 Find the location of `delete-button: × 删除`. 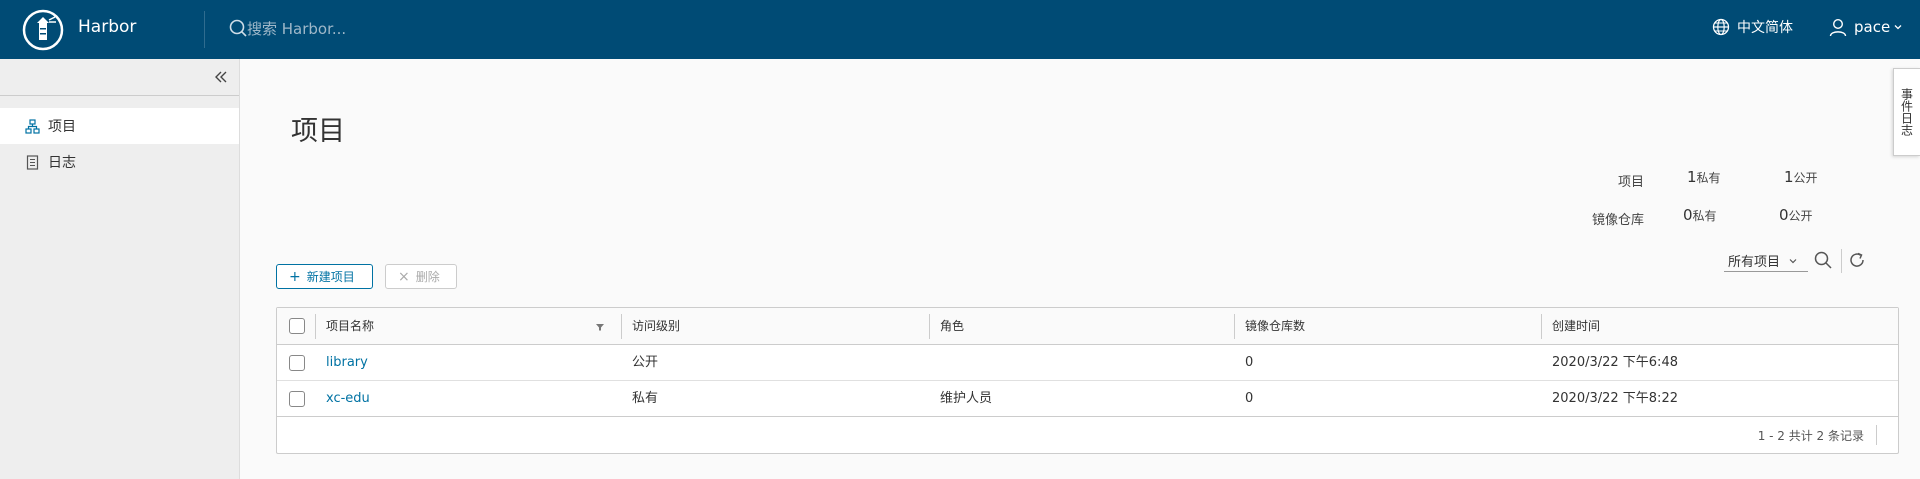

delete-button: × 删除 is located at coordinates (421, 276).